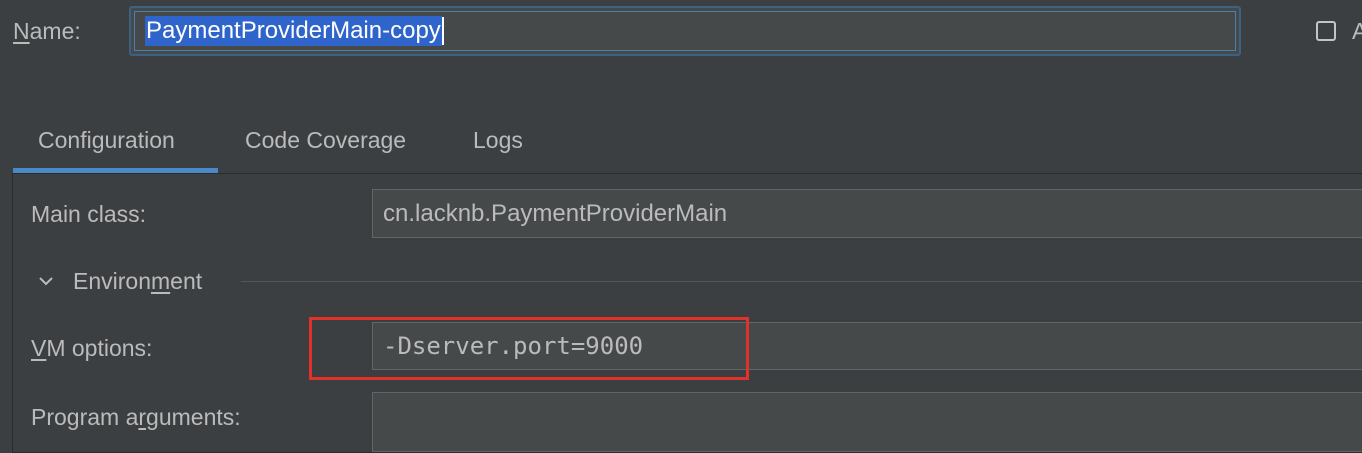  I want to click on program-arguments-label-mnemonic: r, so click(142, 417).